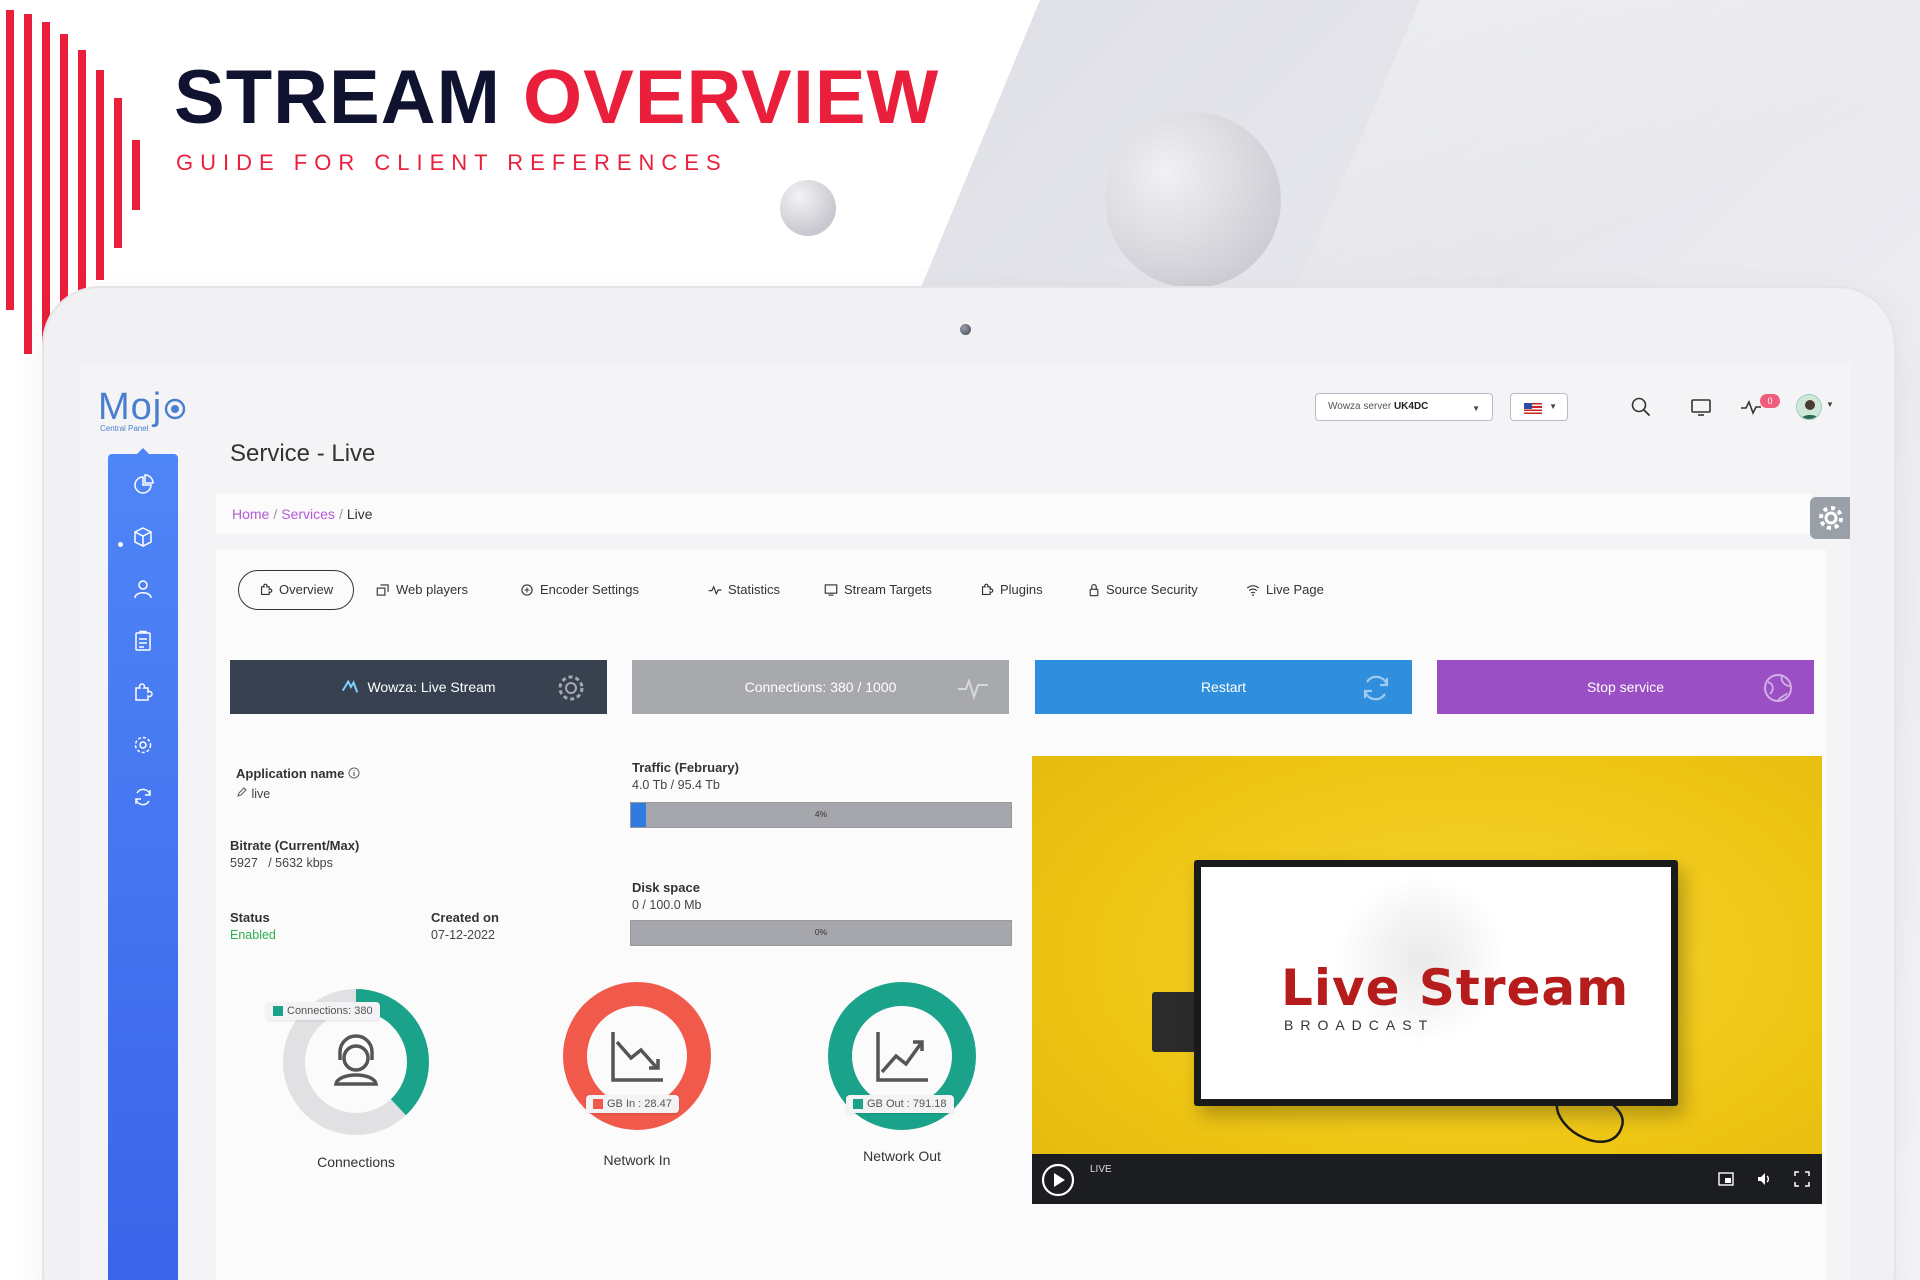 This screenshot has height=1280, width=1920. What do you see at coordinates (754, 589) in the screenshot?
I see `tab-label: Statistics` at bounding box center [754, 589].